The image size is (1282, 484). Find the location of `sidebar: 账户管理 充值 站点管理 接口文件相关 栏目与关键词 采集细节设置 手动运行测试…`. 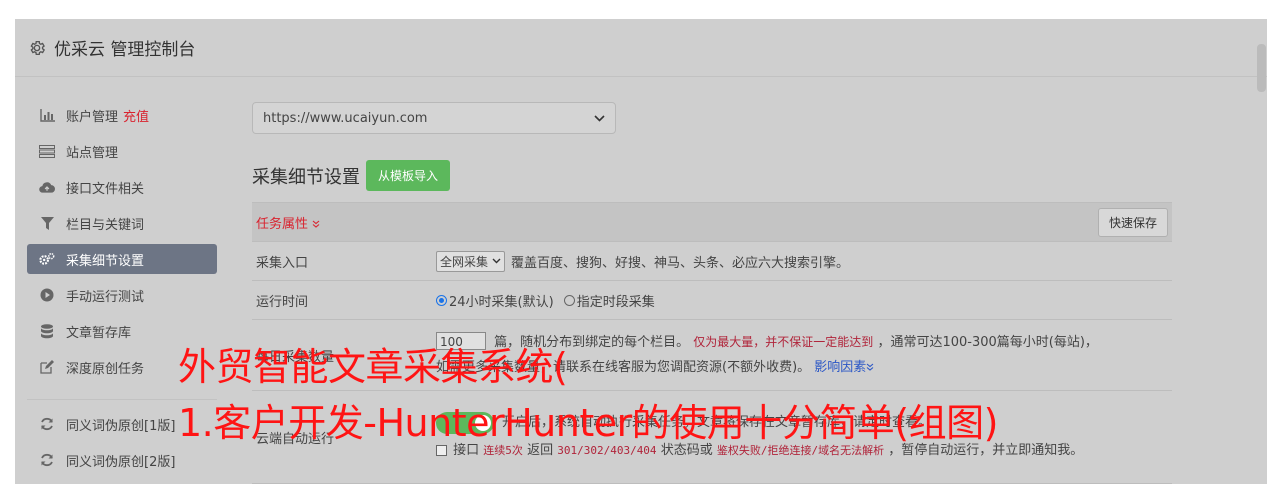

sidebar: 账户管理 充值 站点管理 接口文件相关 栏目与关键词 采集细节设置 手动运行测试… is located at coordinates (122, 287).